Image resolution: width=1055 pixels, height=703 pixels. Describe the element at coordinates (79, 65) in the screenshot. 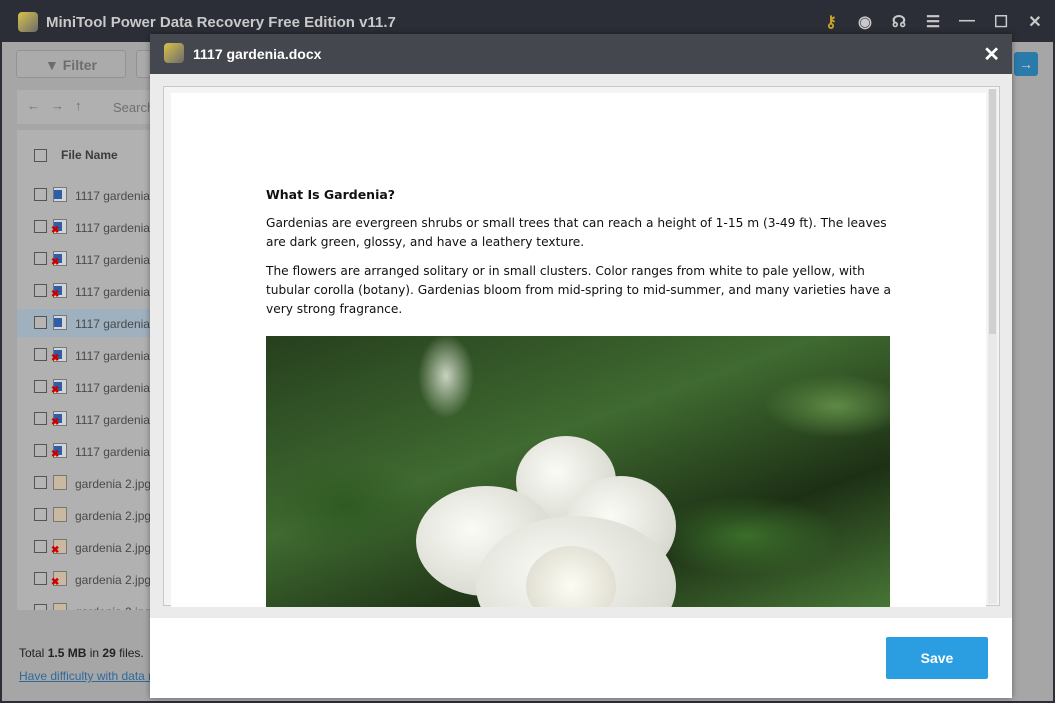

I see `filter-label: Filter` at that location.